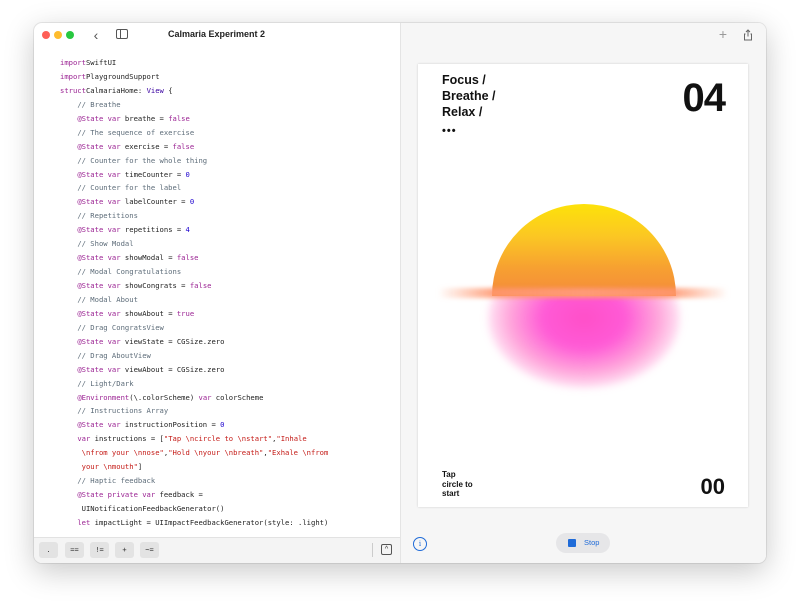 The image size is (800, 607). What do you see at coordinates (194, 272) in the screenshot?
I see `code-line: // Modal Congratulations` at bounding box center [194, 272].